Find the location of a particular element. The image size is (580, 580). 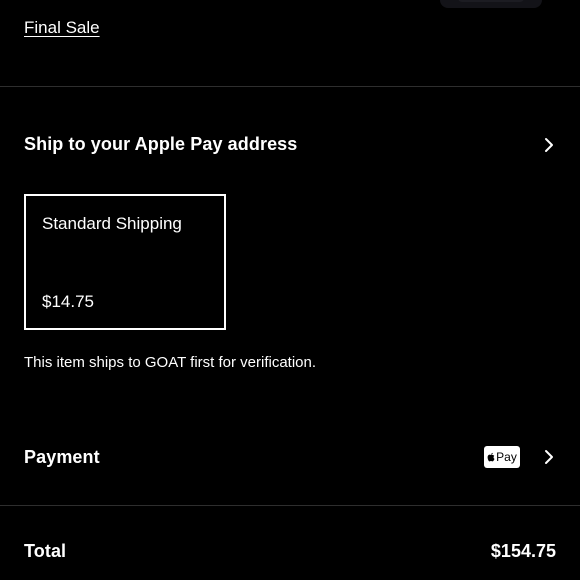

payment-label: Payment is located at coordinates (62, 456).